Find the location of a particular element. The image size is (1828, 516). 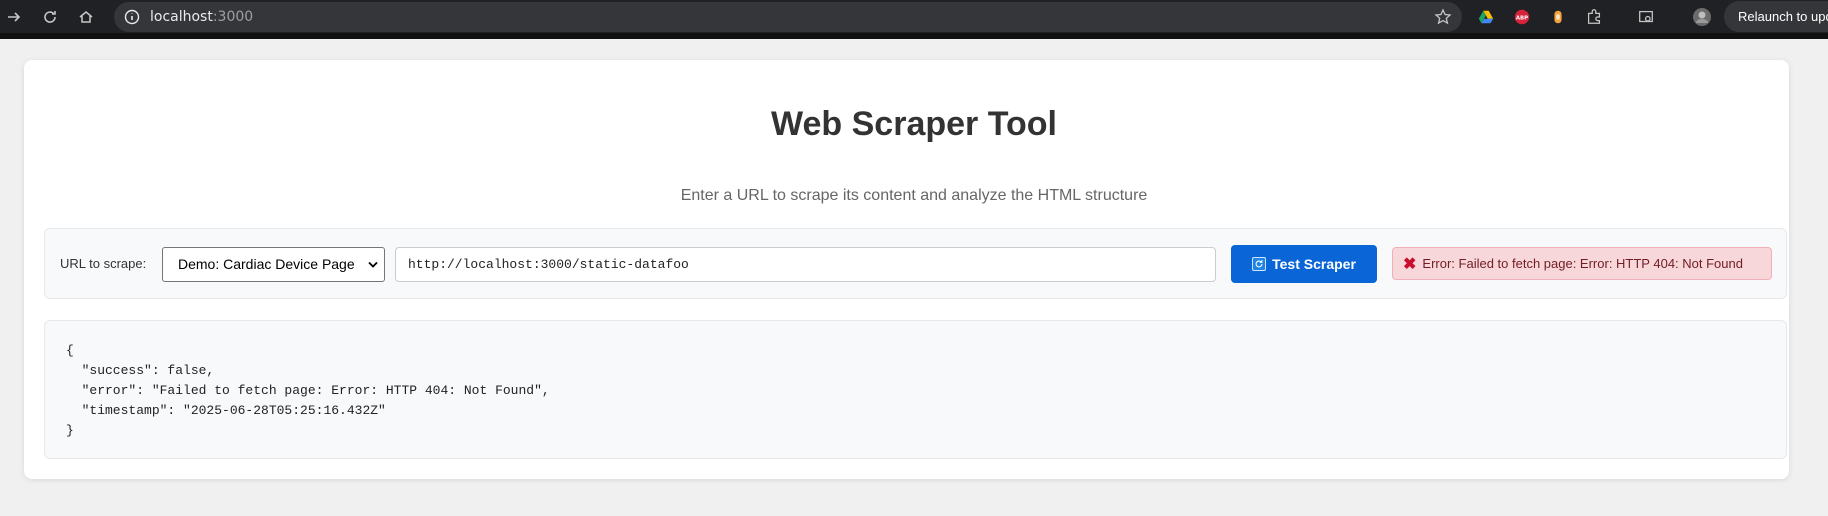

test-scraper-button: Test Scraper is located at coordinates (1304, 264).